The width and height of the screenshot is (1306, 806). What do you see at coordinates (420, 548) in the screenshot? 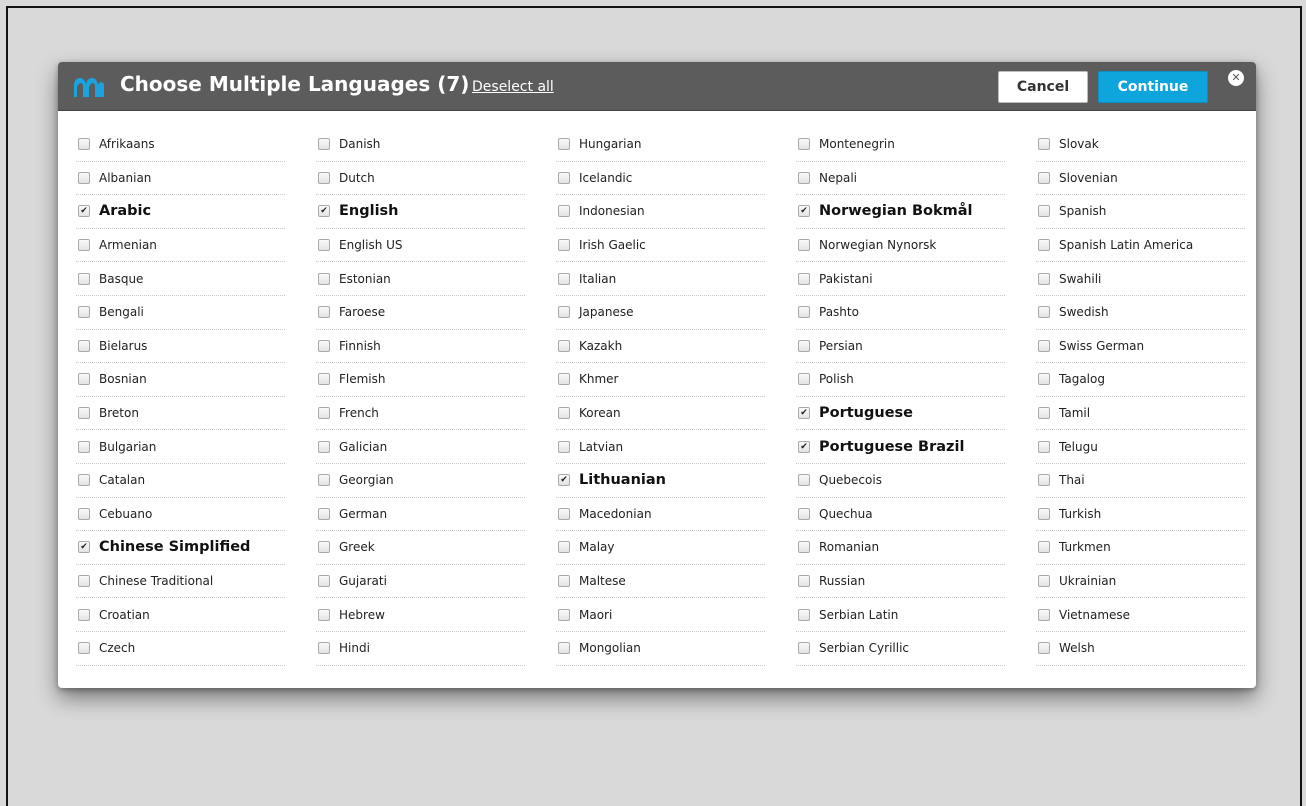
I see `language-option: Greek` at bounding box center [420, 548].